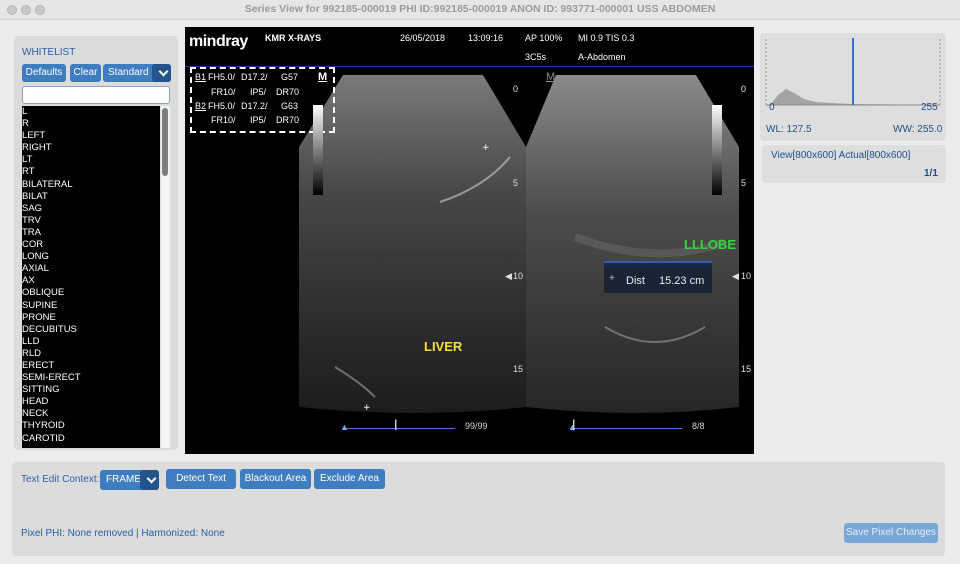  I want to click on exclude-area-button: Exclude Area, so click(349, 479).